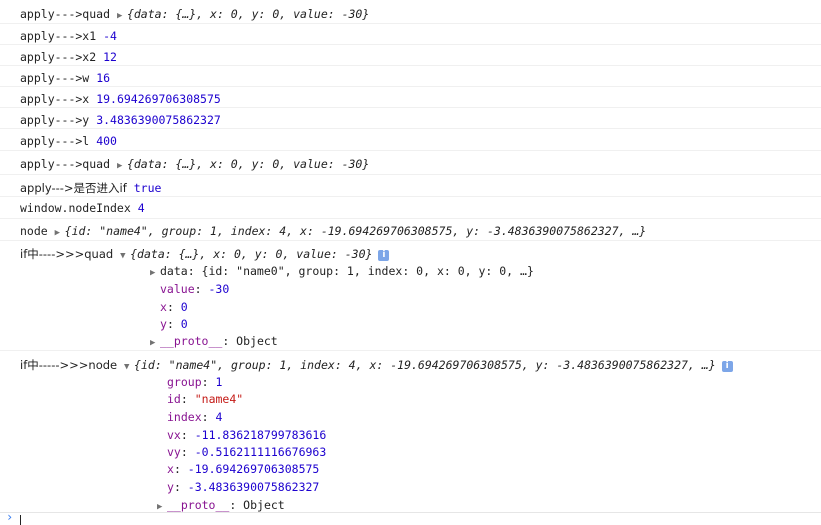 The width and height of the screenshot is (821, 525). Describe the element at coordinates (58, 57) in the screenshot. I see `log-label: apply--->x2` at that location.